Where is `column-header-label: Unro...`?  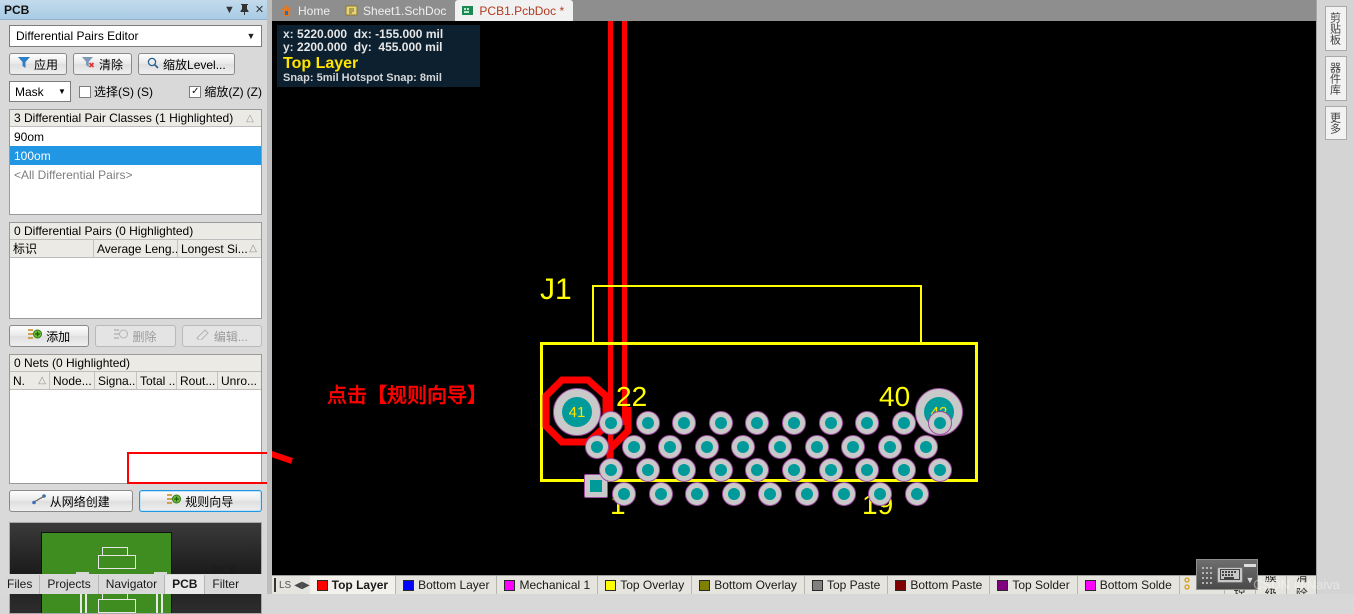 column-header-label: Unro... is located at coordinates (239, 380).